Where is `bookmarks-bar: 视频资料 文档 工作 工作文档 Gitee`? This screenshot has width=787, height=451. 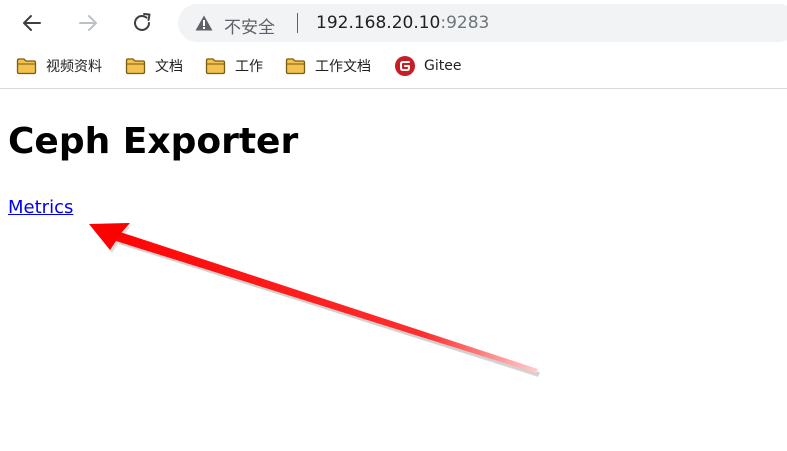 bookmarks-bar: 视频资料 文档 工作 工作文档 Gitee is located at coordinates (393, 66).